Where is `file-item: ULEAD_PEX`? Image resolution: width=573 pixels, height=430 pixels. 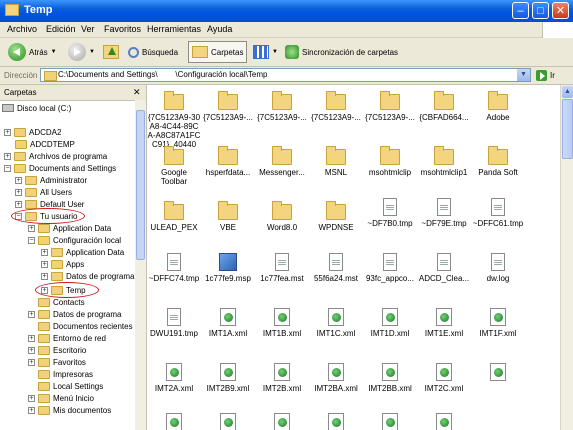
file-item: ULEAD_PEX is located at coordinates (174, 215).